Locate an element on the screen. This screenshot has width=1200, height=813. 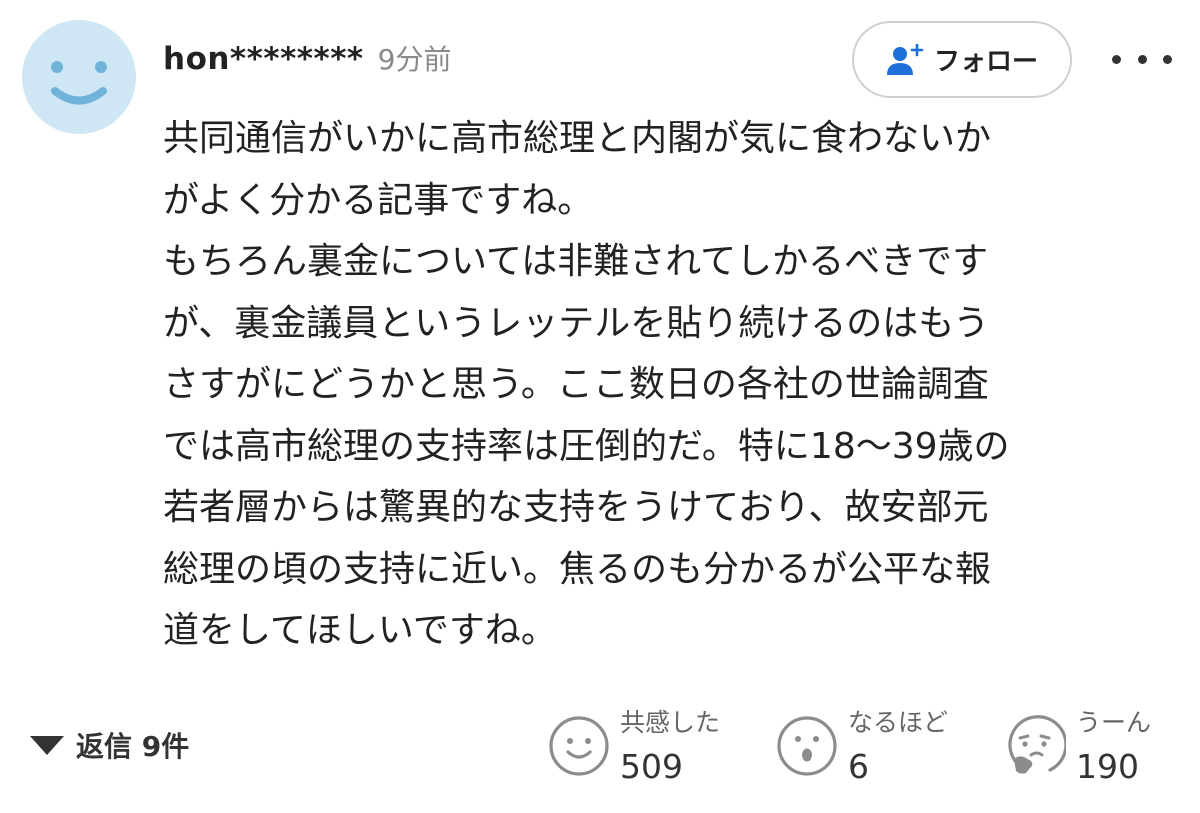
replies-toggle: 返信 9件 is located at coordinates (109, 745).